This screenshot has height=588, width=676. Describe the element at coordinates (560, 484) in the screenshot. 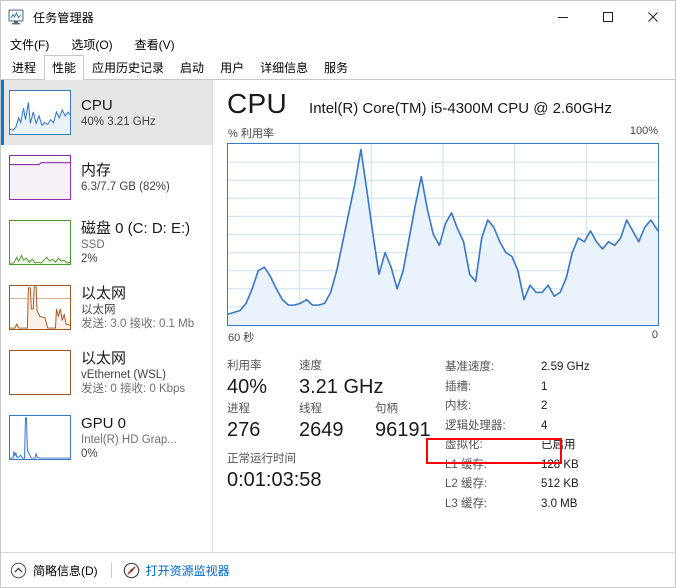

I see `stat-l2-cache-value: 512 KB` at that location.